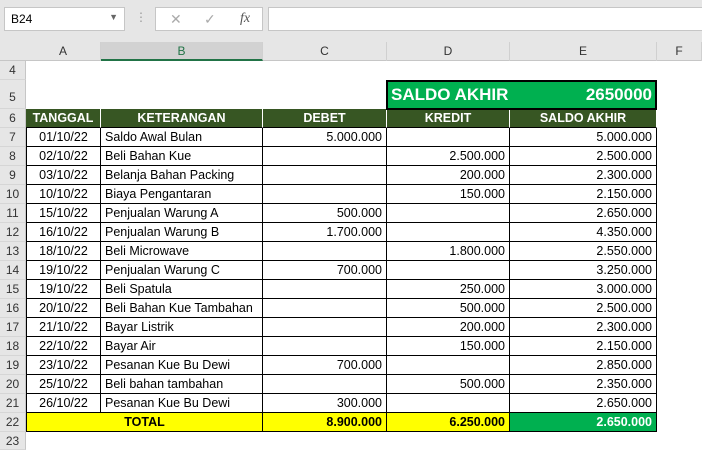  I want to click on row-header-23: 23, so click(13, 441).